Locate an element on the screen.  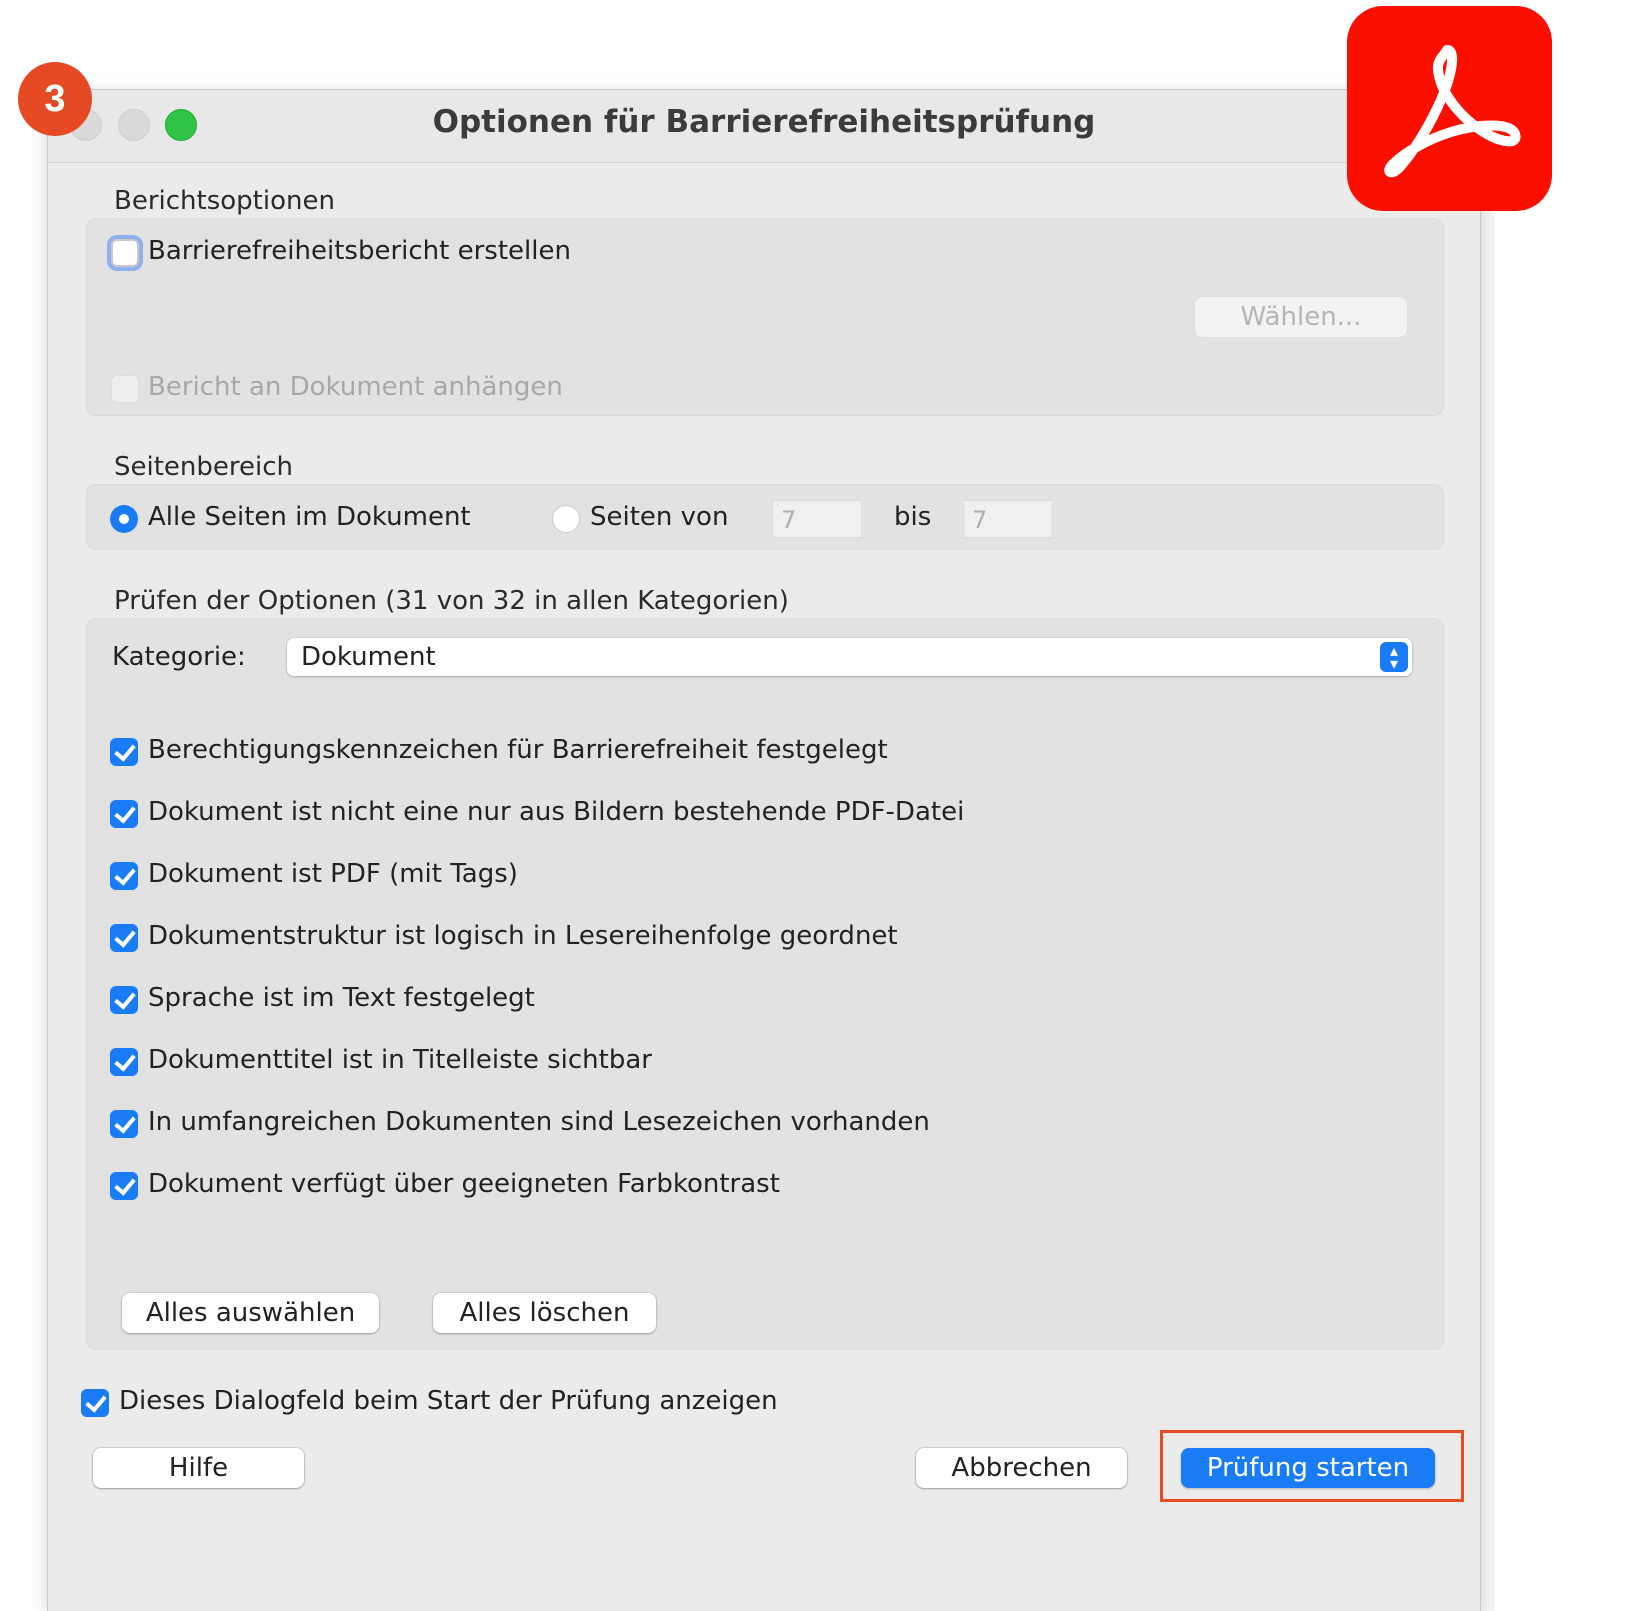
cancel-button: Abbrechen is located at coordinates (1021, 1468).